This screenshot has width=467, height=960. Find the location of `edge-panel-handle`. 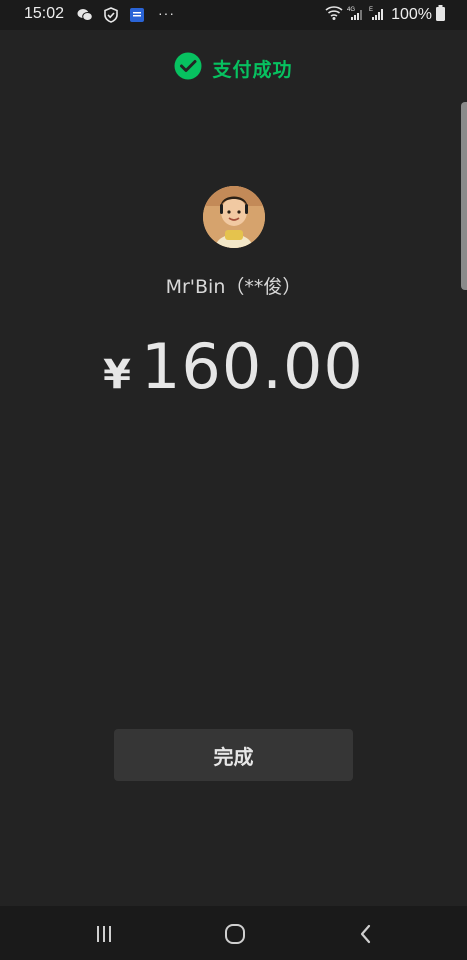

edge-panel-handle is located at coordinates (464, 196).